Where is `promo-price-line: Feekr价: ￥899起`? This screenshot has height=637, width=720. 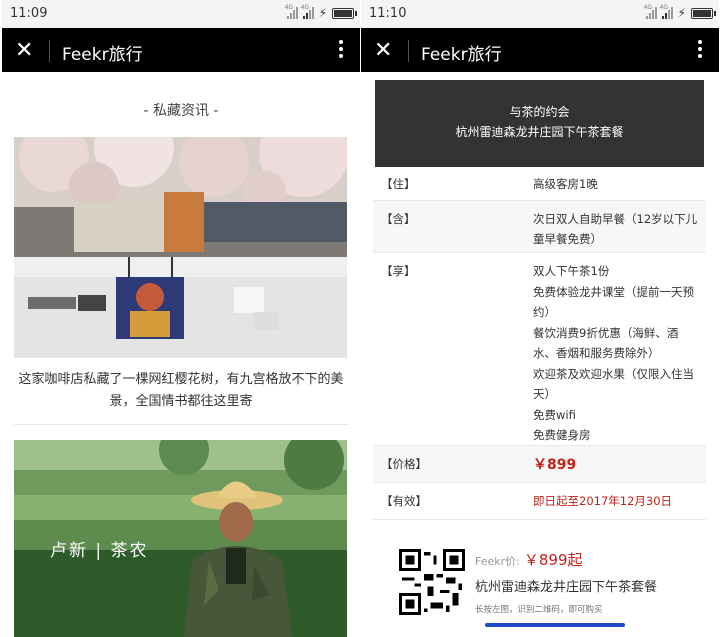 promo-price-line: Feekr价: ￥899起 is located at coordinates (566, 559).